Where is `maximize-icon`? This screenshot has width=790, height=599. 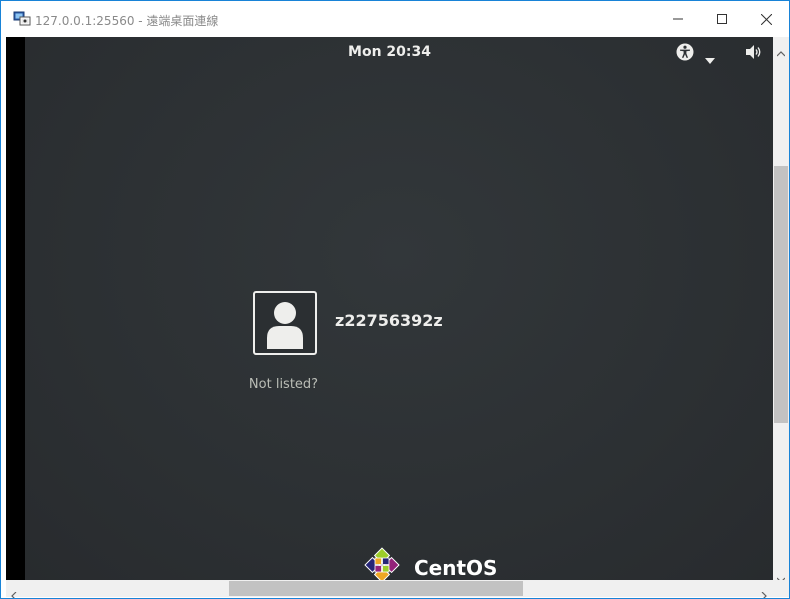 maximize-icon is located at coordinates (722, 19).